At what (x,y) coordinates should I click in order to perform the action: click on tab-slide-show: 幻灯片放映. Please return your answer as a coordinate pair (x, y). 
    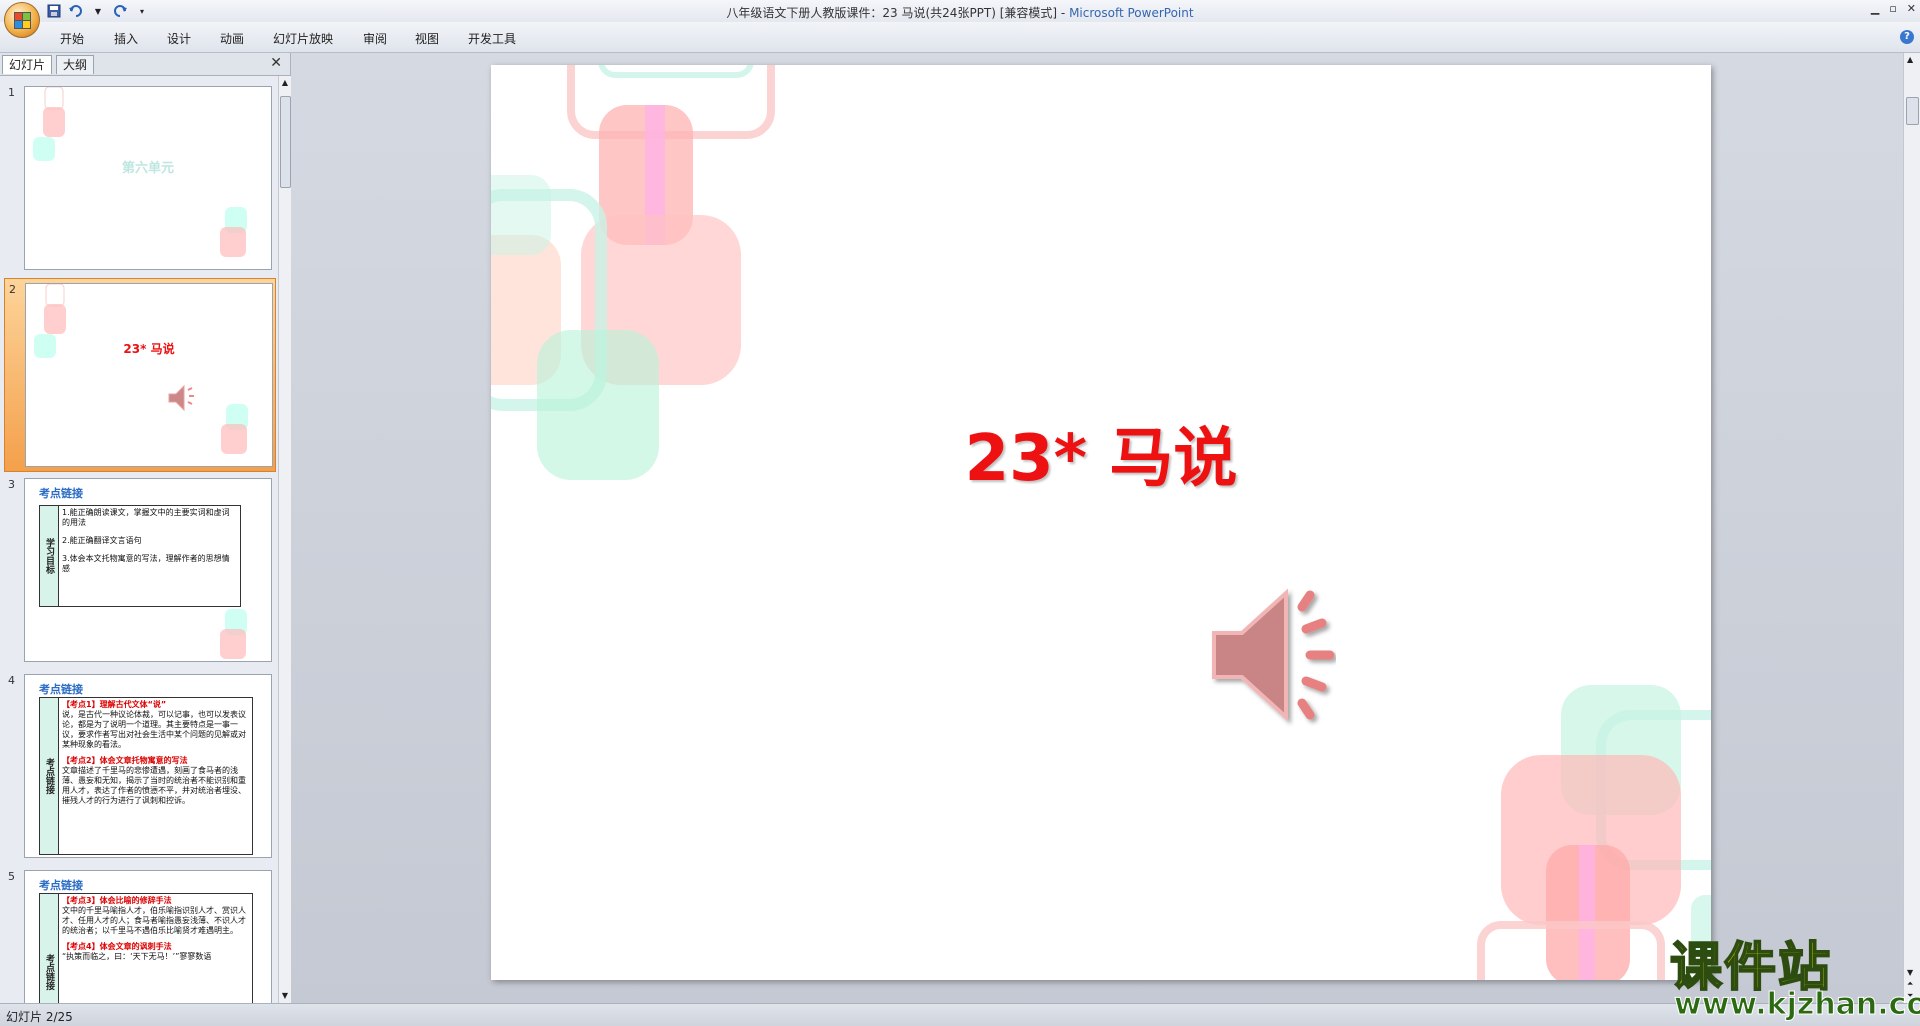
    Looking at the image, I should click on (303, 38).